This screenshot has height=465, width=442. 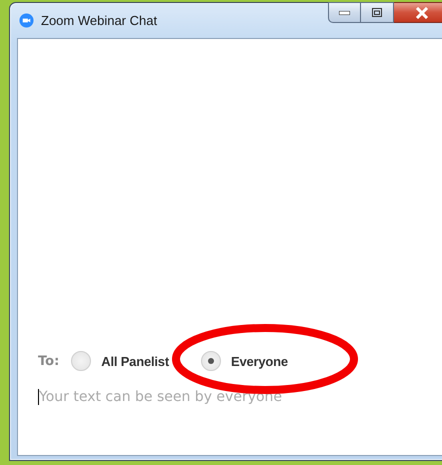 What do you see at coordinates (135, 361) in the screenshot?
I see `radio-label: All Panelist` at bounding box center [135, 361].